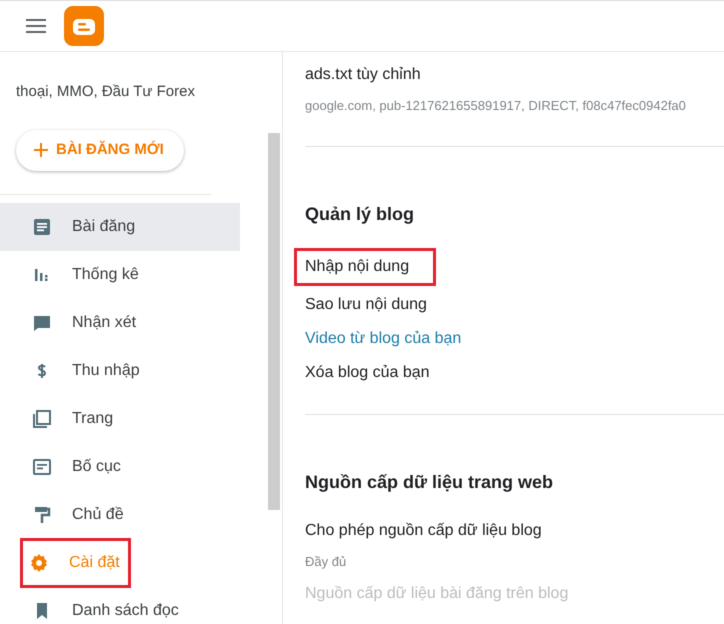  What do you see at coordinates (366, 305) in the screenshot?
I see `setting-label: Sao lưu nội dung` at bounding box center [366, 305].